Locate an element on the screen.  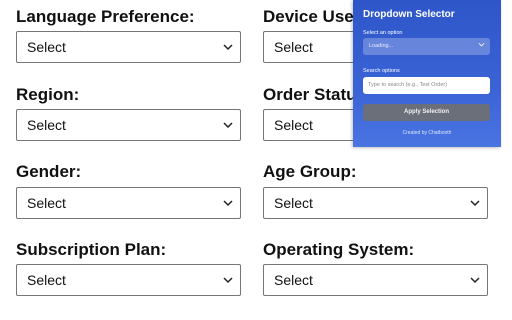
operating-system-value: Select is located at coordinates (293, 280).